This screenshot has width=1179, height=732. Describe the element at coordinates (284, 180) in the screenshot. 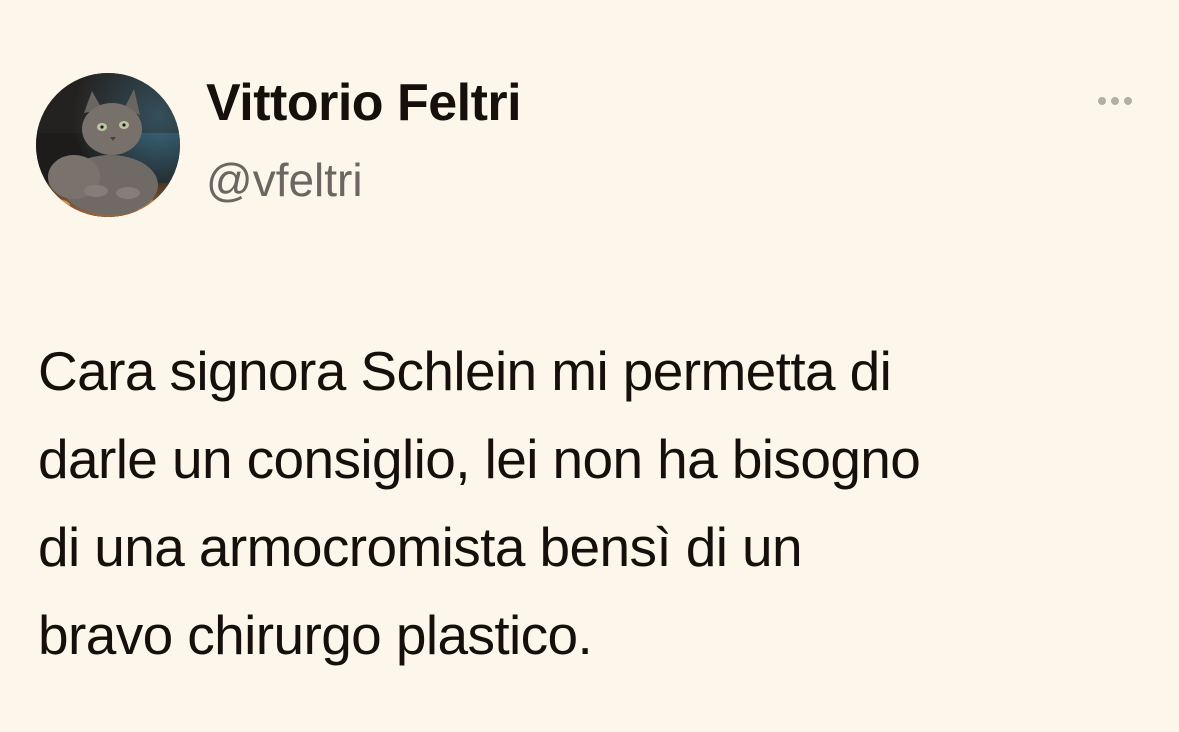

I see `author-handle: @vfeltri` at that location.